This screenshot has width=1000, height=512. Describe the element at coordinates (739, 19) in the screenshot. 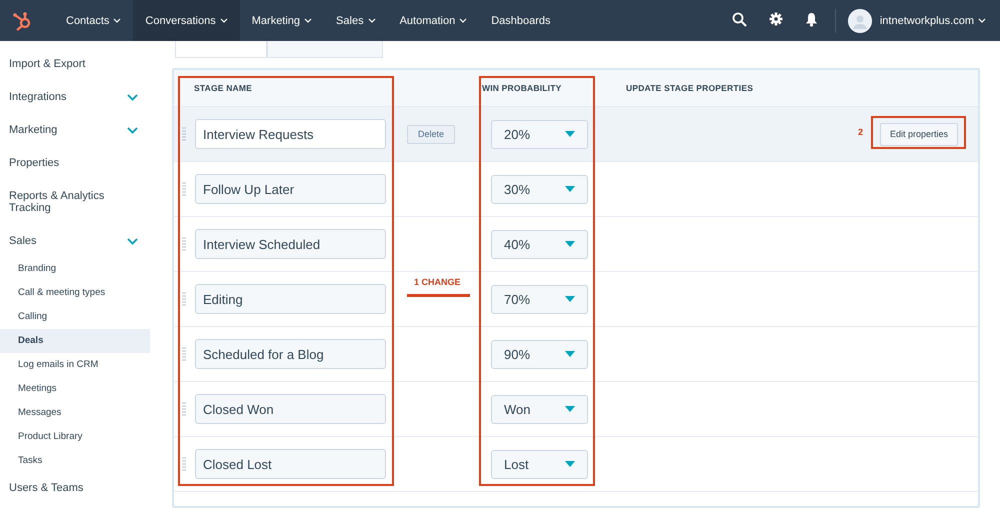

I see `search-icon` at that location.